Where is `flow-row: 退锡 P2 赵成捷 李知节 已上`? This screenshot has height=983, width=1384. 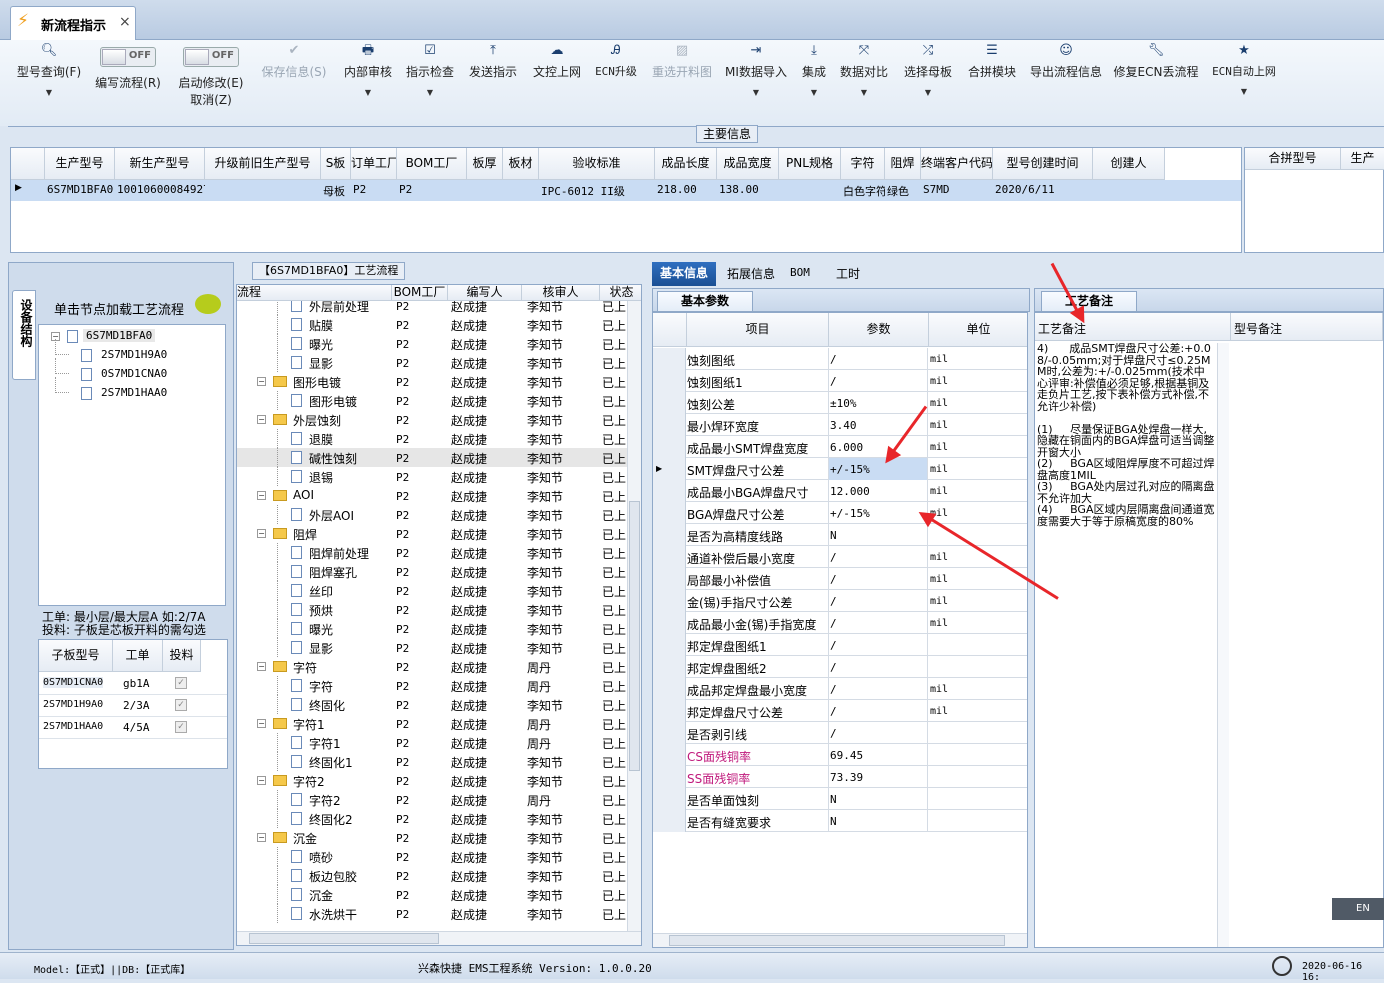 flow-row: 退锡 P2 赵成捷 李知节 已上 is located at coordinates (432, 476).